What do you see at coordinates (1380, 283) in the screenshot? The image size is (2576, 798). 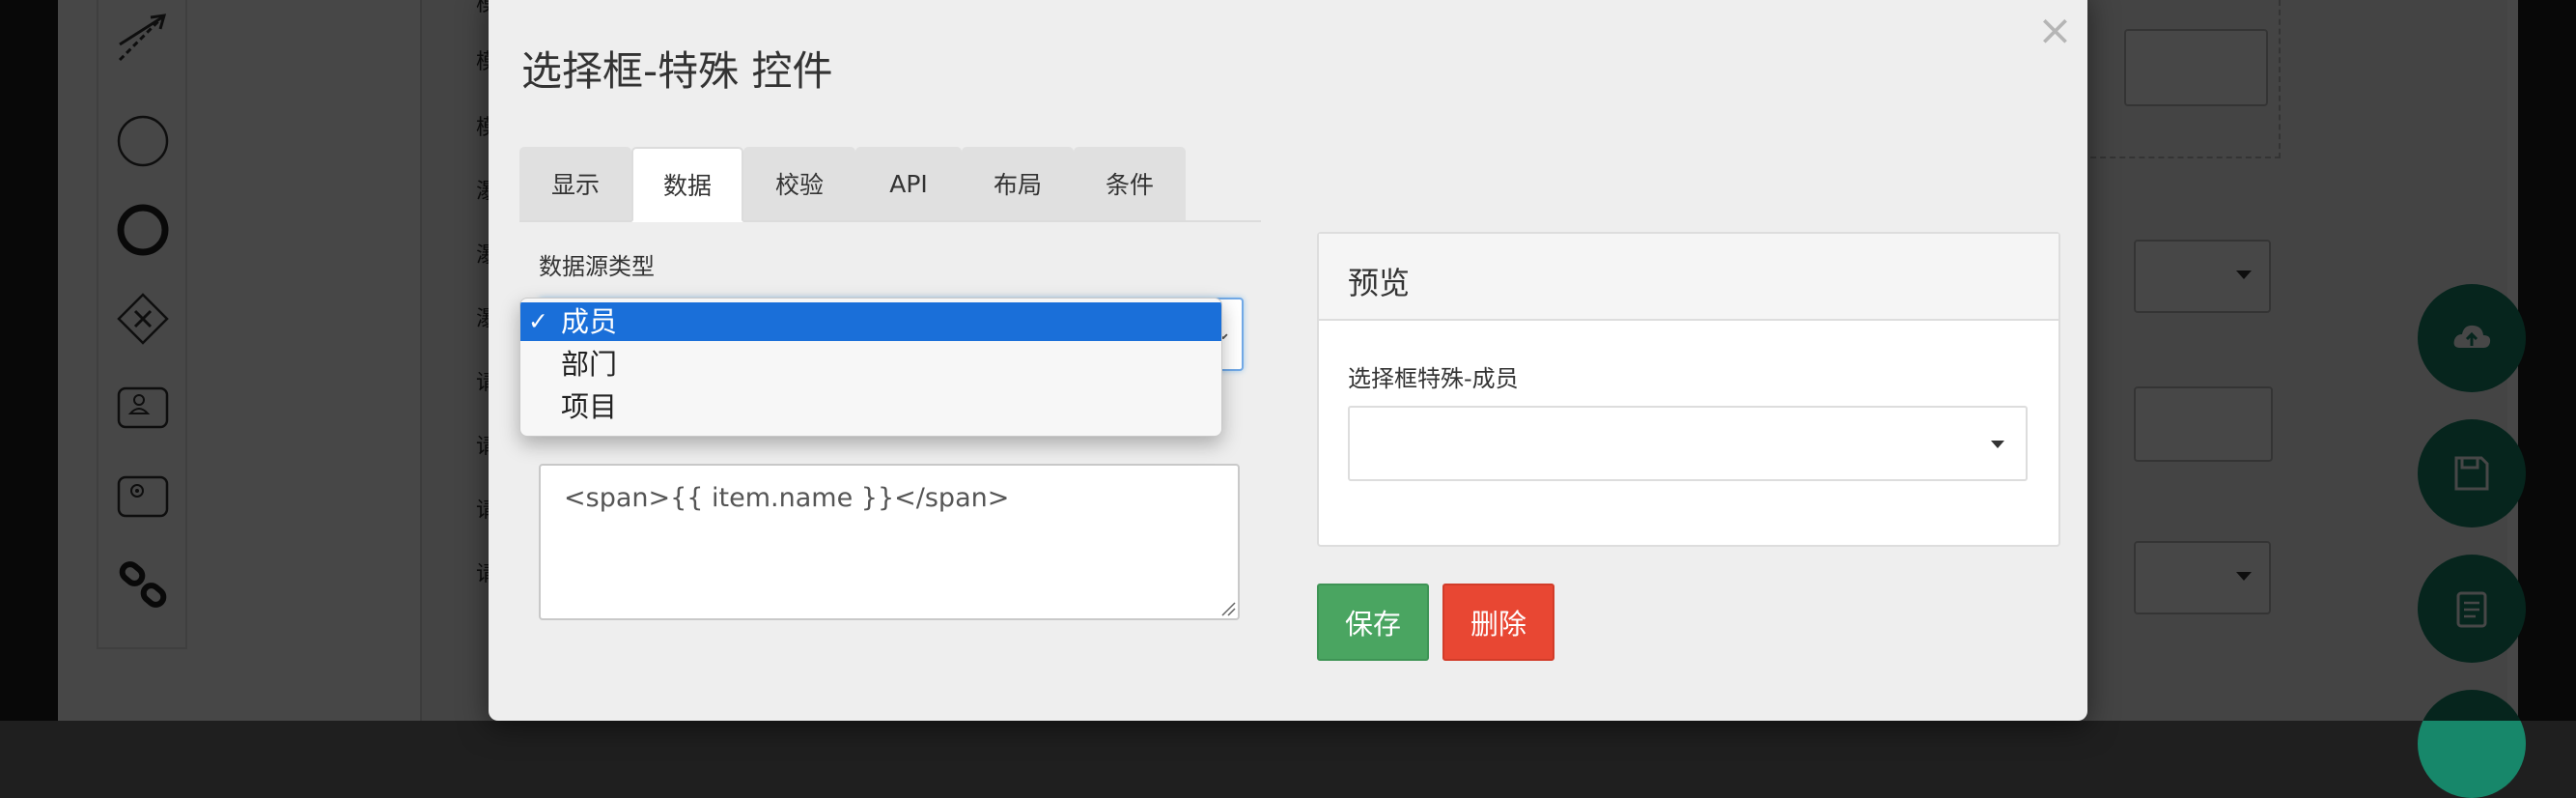 I see `preview-title: 预览` at bounding box center [1380, 283].